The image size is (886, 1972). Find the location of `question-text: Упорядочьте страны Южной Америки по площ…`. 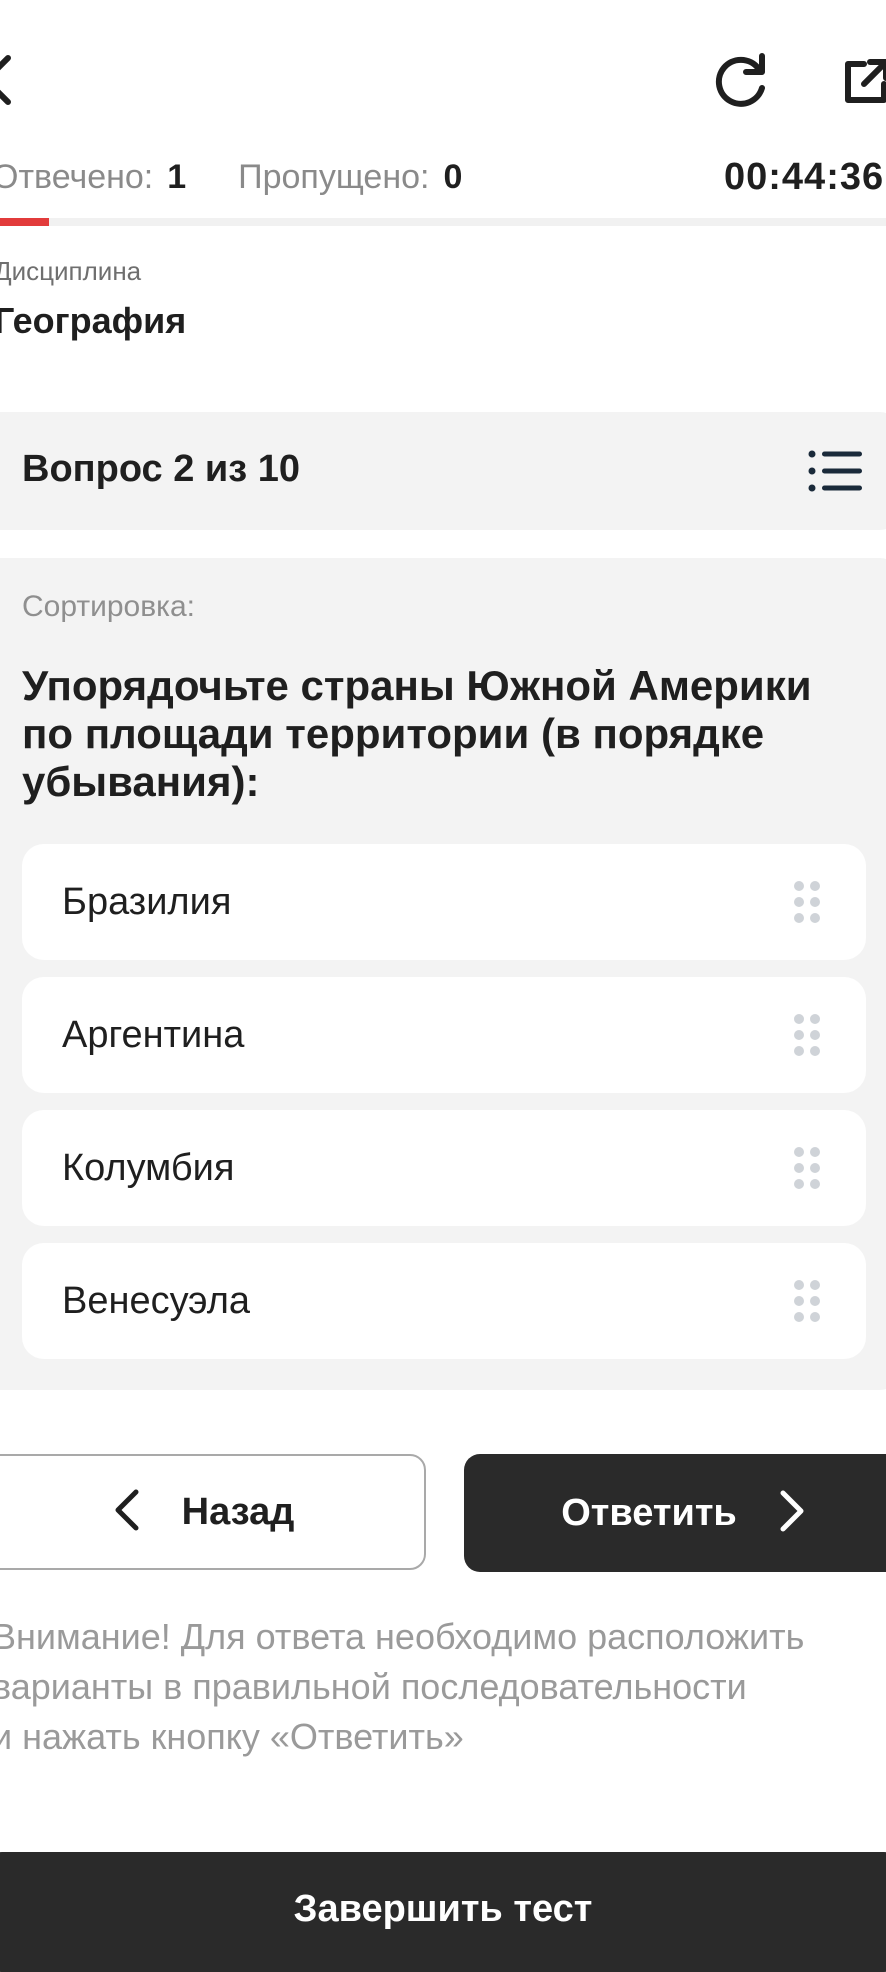

question-text: Упорядочьте страны Южной Америки по площ… is located at coordinates (417, 733).